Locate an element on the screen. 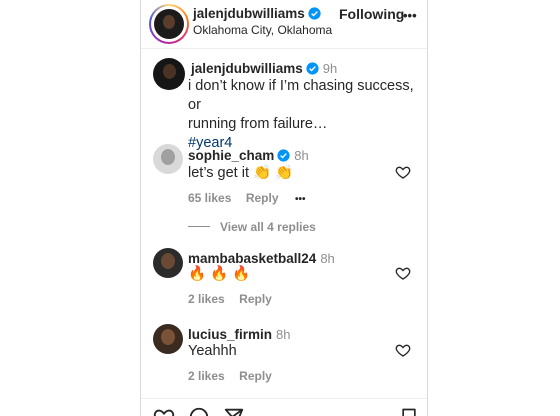 This screenshot has width=560, height=416. caption-time: 9h is located at coordinates (330, 68).